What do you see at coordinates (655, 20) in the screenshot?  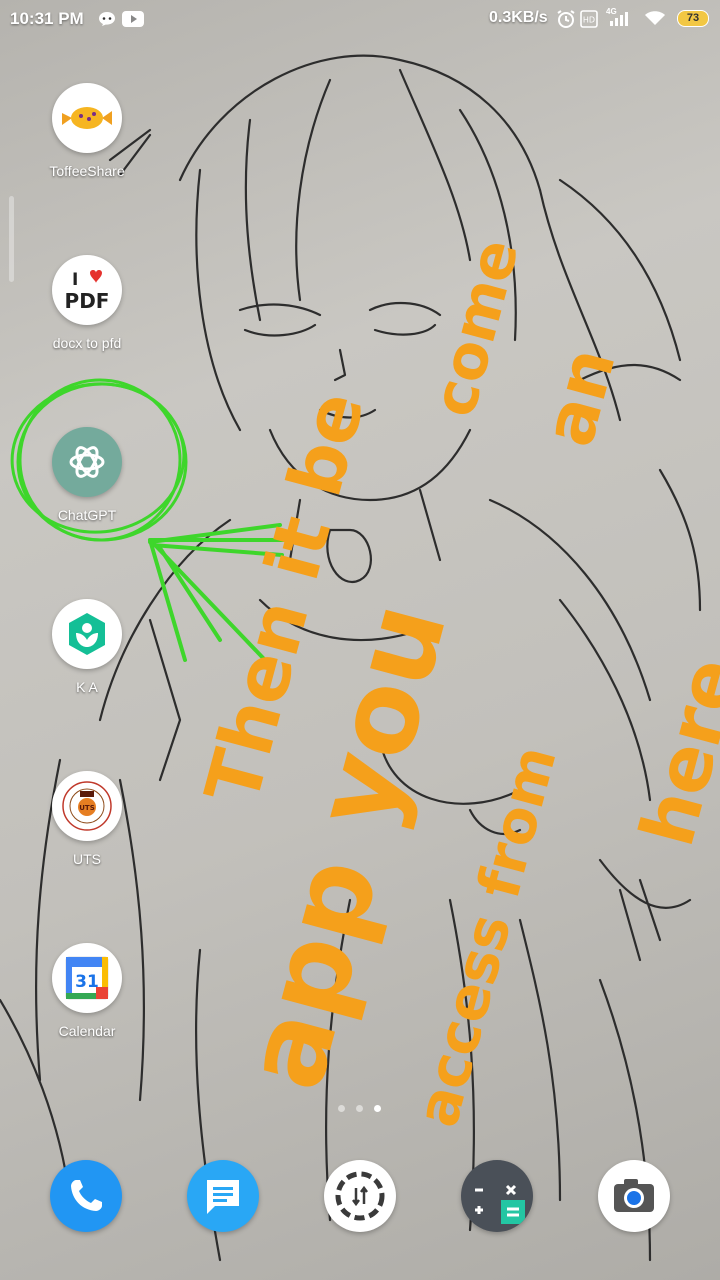 I see `wifi-icon` at bounding box center [655, 20].